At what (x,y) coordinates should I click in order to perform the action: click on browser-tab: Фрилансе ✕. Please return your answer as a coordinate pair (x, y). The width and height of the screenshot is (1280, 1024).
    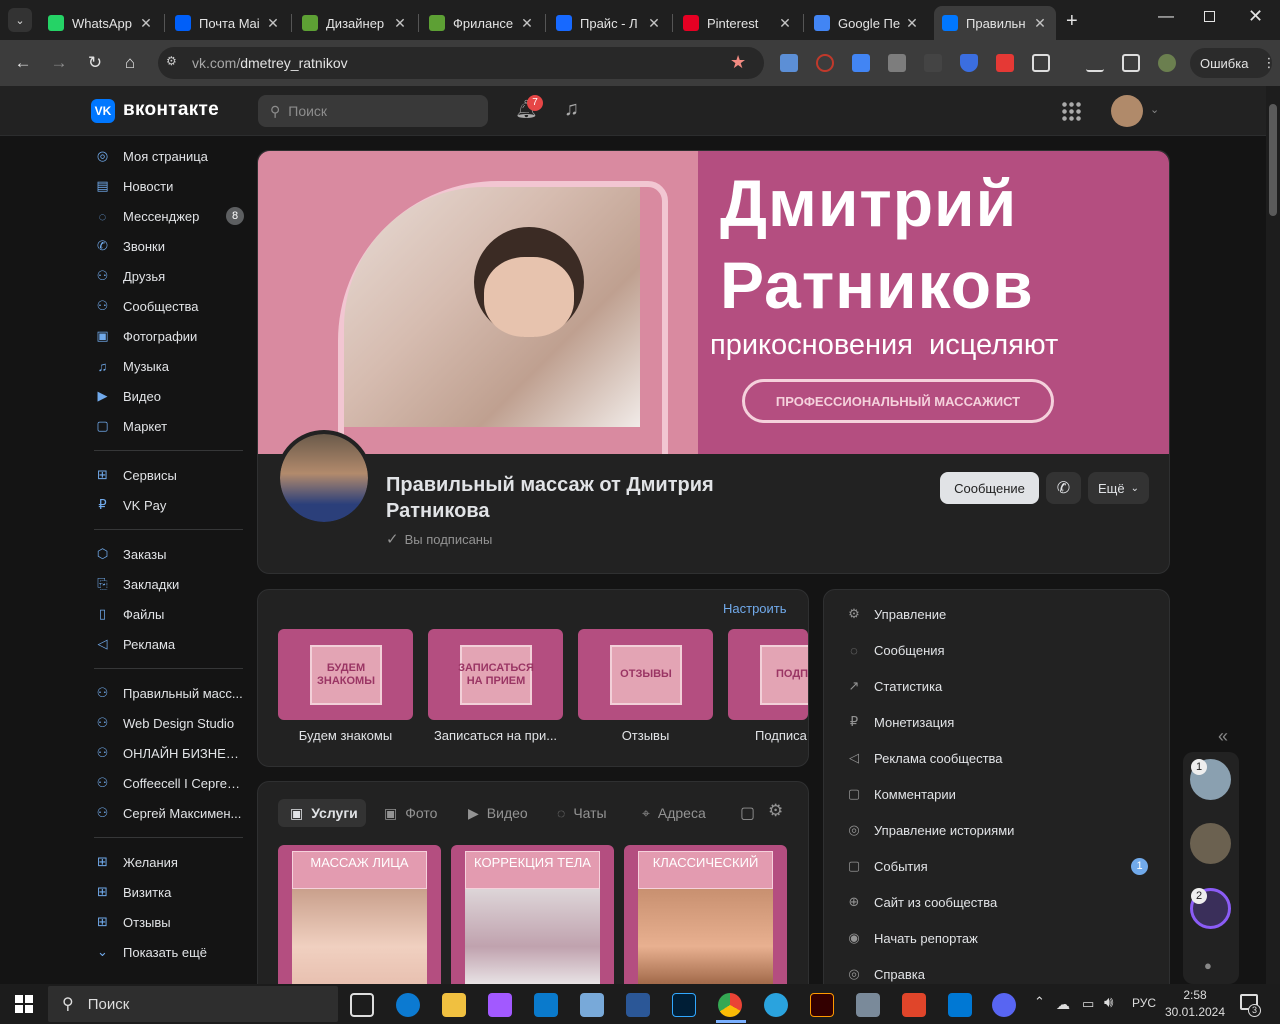
    Looking at the image, I should click on (482, 23).